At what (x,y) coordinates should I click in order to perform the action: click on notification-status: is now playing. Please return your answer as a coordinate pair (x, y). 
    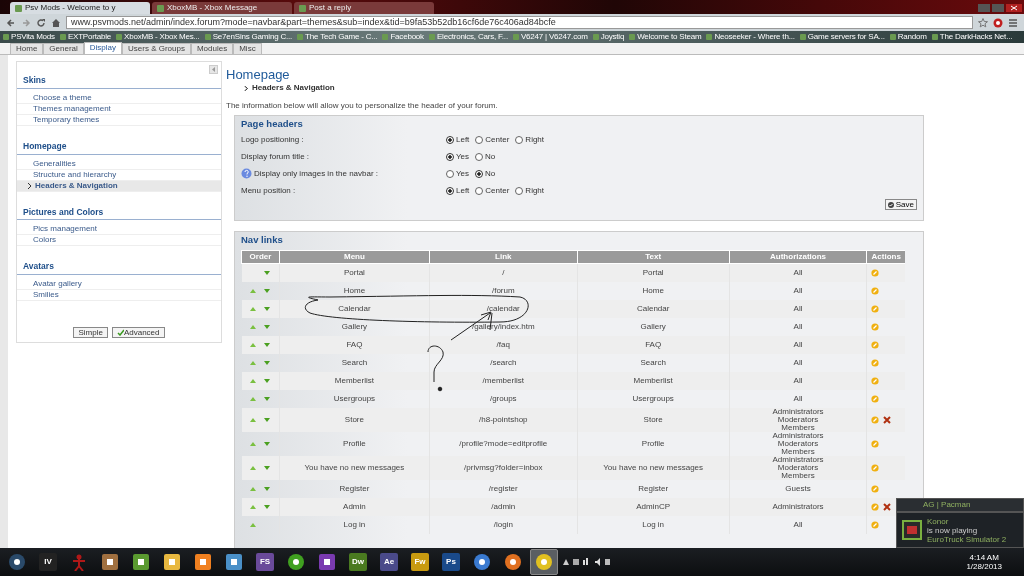
    Looking at the image, I should click on (952, 530).